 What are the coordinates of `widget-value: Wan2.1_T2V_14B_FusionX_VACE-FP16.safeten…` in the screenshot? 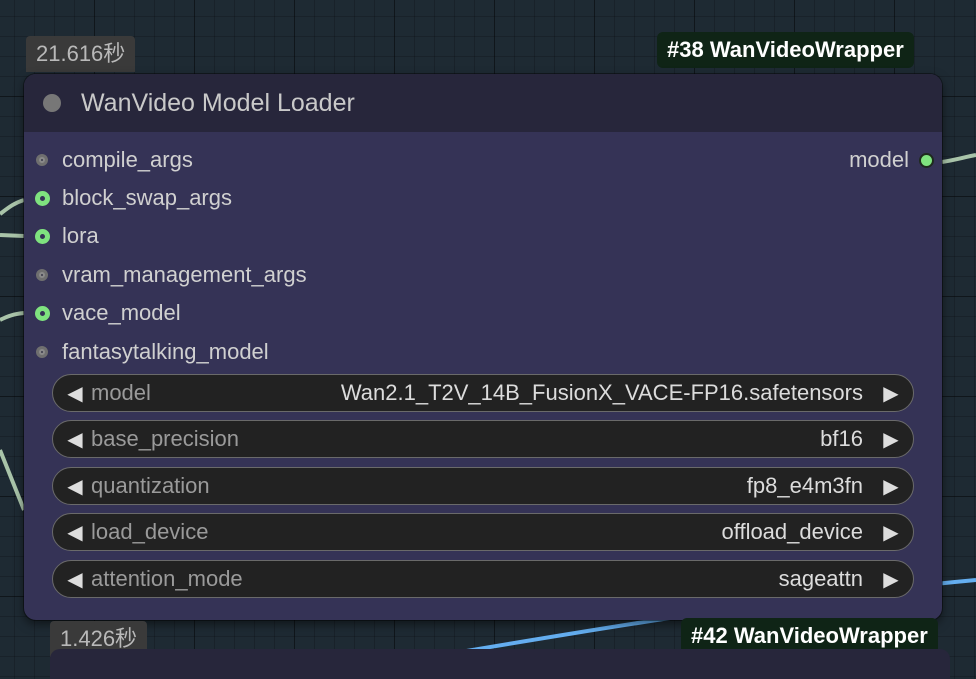 It's located at (601, 392).